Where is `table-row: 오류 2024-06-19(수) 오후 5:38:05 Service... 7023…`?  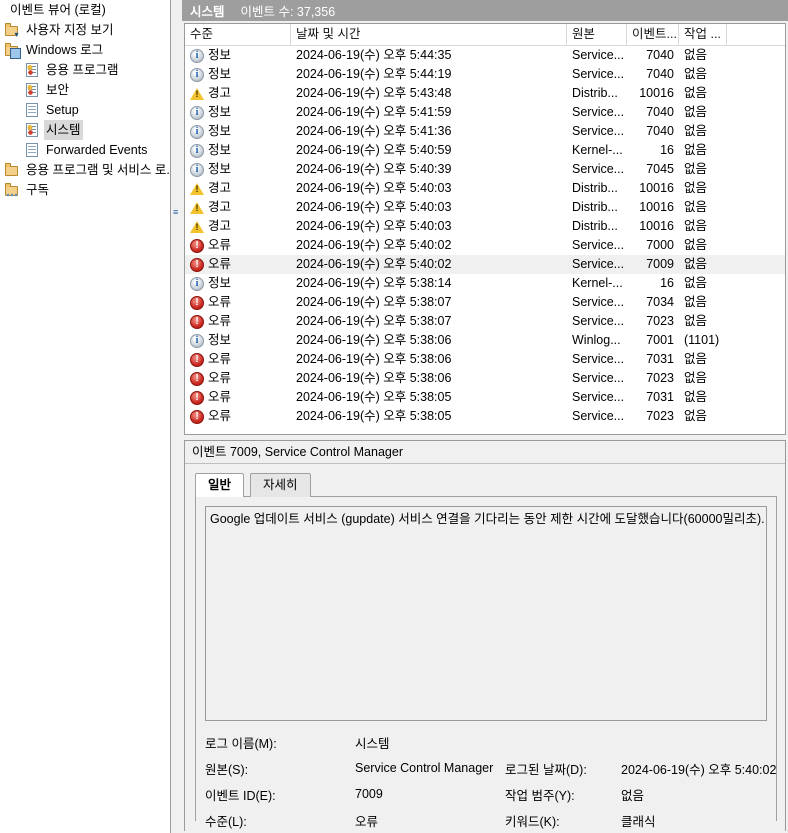 table-row: 오류 2024-06-19(수) 오후 5:38:05 Service... 7023… is located at coordinates (485, 416).